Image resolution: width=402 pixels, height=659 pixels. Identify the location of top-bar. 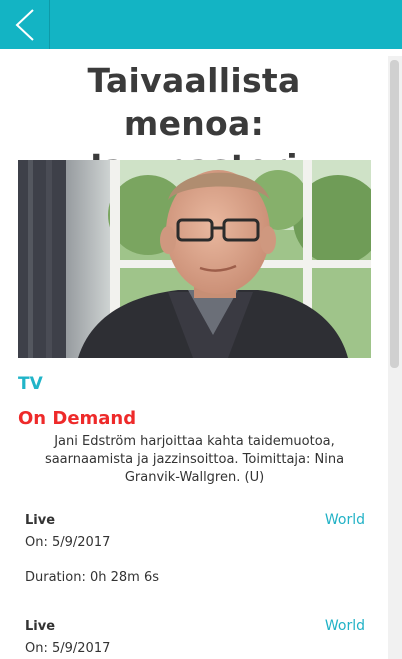
(201, 24).